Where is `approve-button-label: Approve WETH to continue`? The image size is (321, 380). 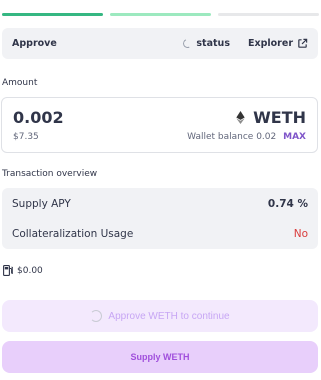
approve-button-label: Approve WETH to continue is located at coordinates (169, 316).